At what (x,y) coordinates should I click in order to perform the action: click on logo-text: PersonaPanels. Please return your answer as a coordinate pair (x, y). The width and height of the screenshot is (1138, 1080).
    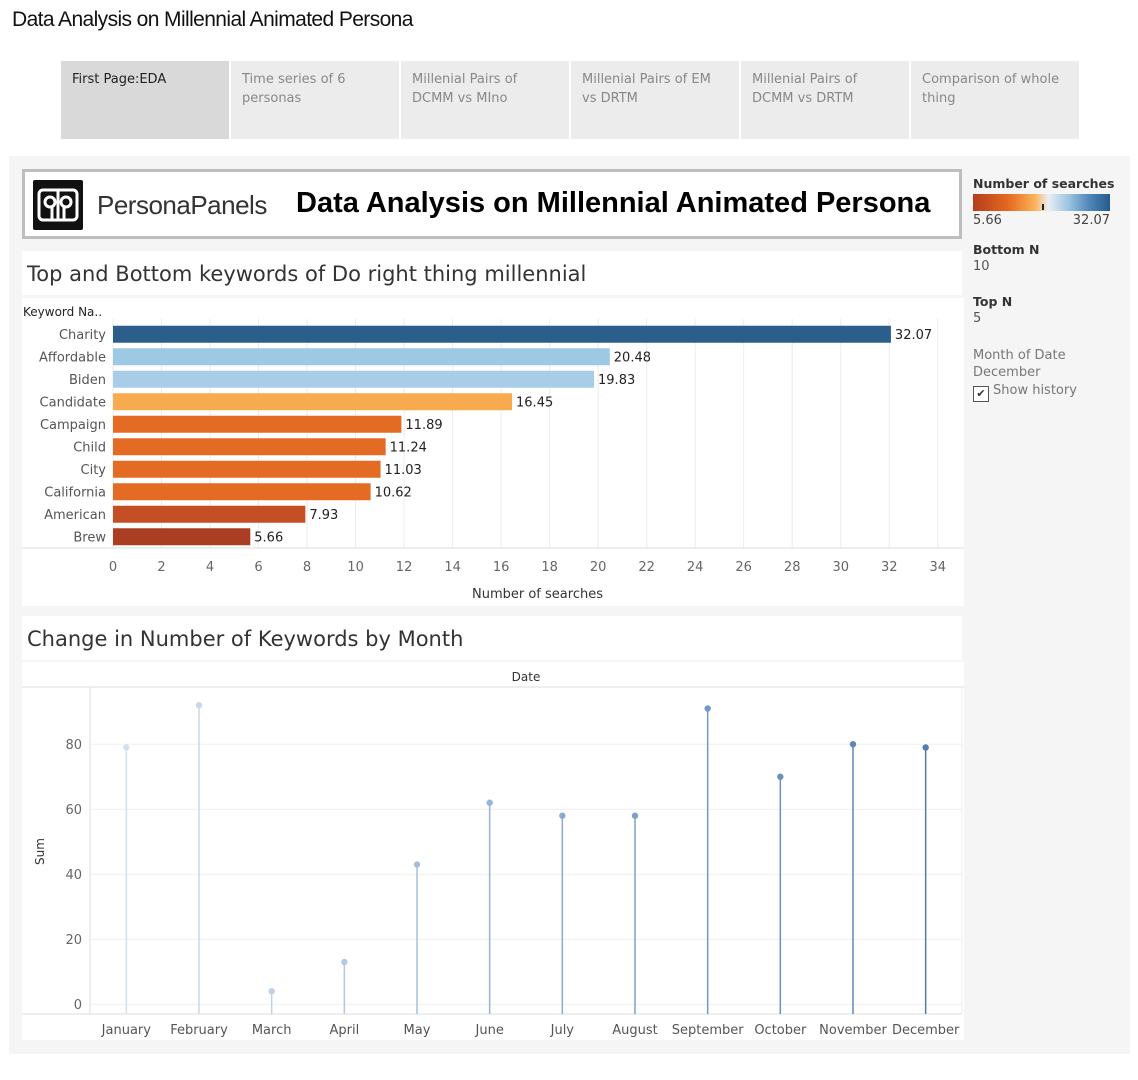
    Looking at the image, I should click on (182, 205).